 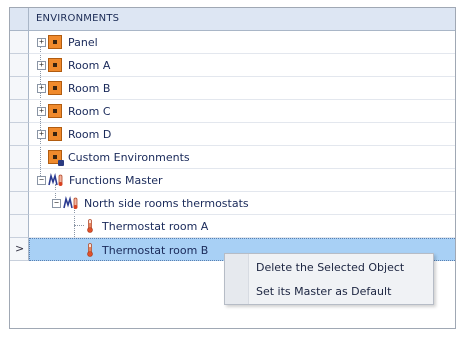 What do you see at coordinates (166, 203) in the screenshot?
I see `tree-node-label: North side rooms thermostats` at bounding box center [166, 203].